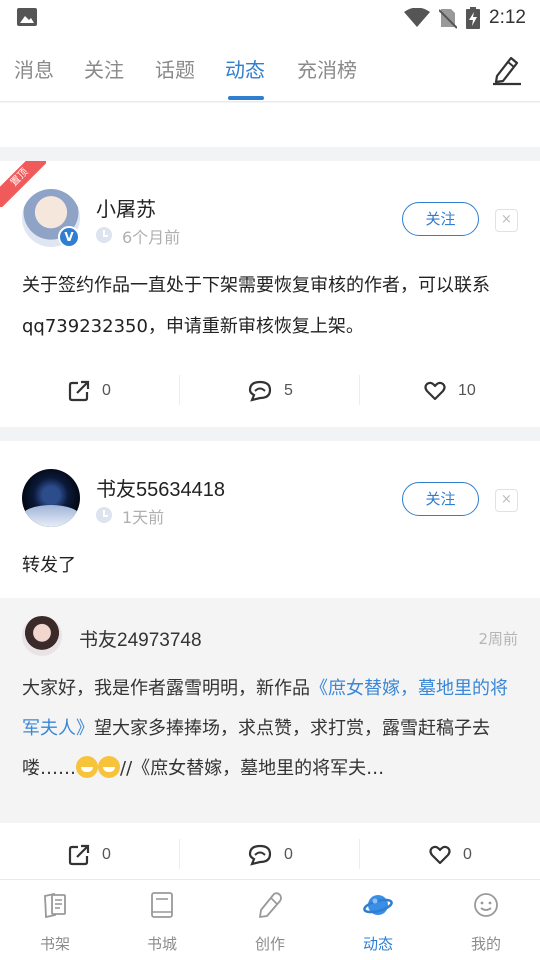  What do you see at coordinates (161, 944) in the screenshot?
I see `nav-label: 书城` at bounding box center [161, 944].